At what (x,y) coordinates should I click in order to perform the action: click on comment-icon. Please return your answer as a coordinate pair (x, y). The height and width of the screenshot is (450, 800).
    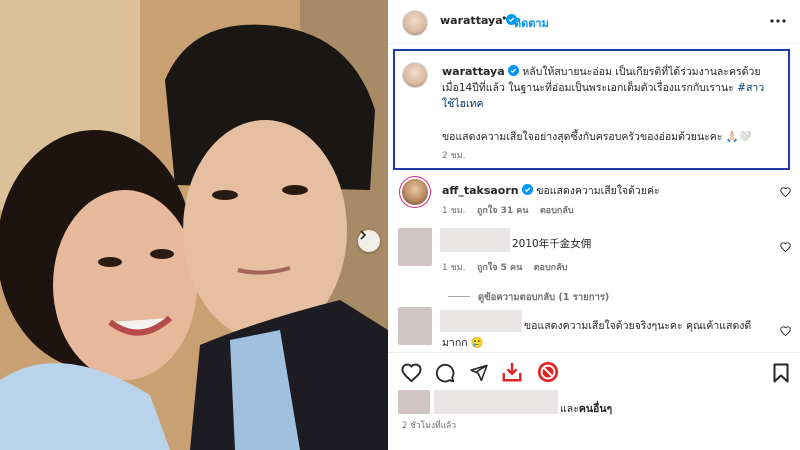
    Looking at the image, I should click on (445, 373).